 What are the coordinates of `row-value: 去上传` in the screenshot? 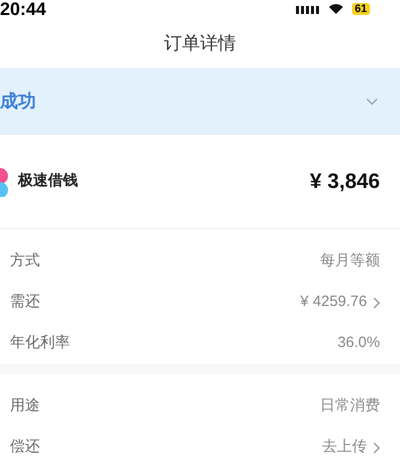 It's located at (344, 447).